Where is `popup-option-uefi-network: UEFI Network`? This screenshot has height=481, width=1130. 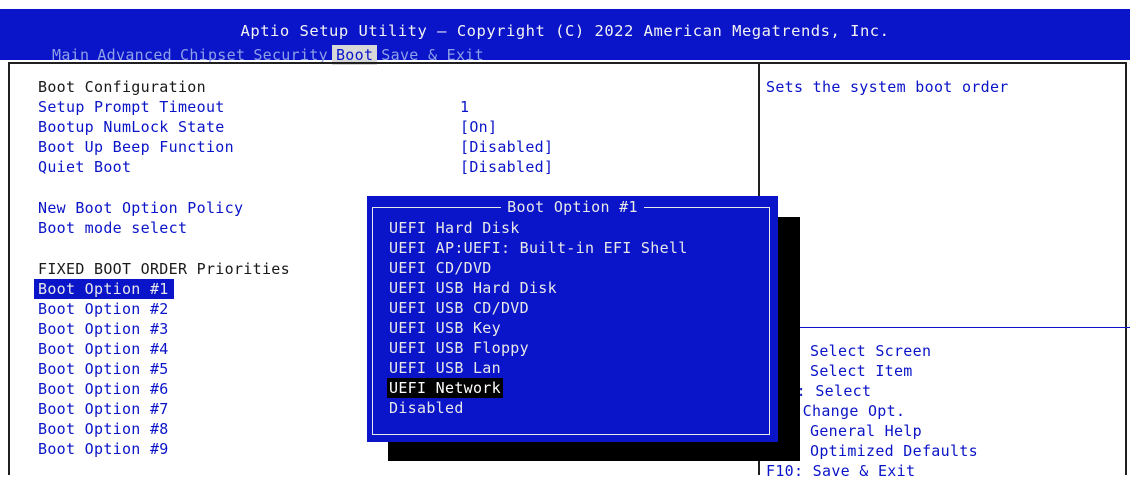 popup-option-uefi-network: UEFI Network is located at coordinates (445, 388).